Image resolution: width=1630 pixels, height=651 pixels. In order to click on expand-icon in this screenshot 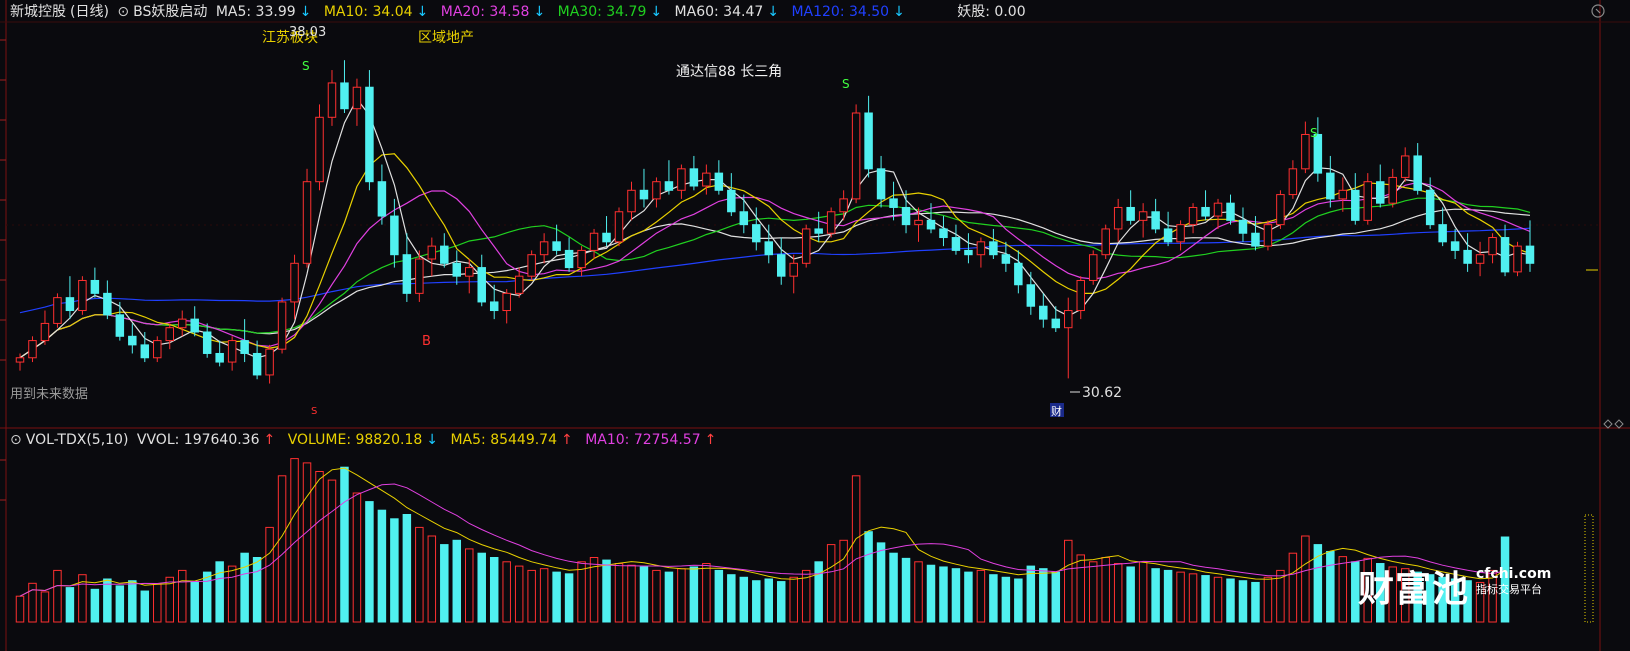, I will do `click(1613, 424)`.